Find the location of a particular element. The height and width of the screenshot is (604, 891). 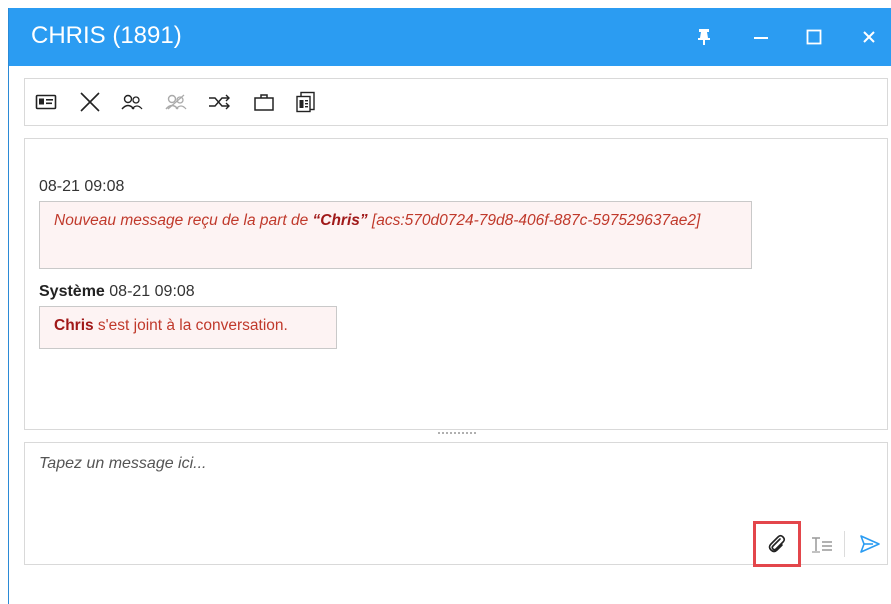

pin-icon is located at coordinates (704, 37).